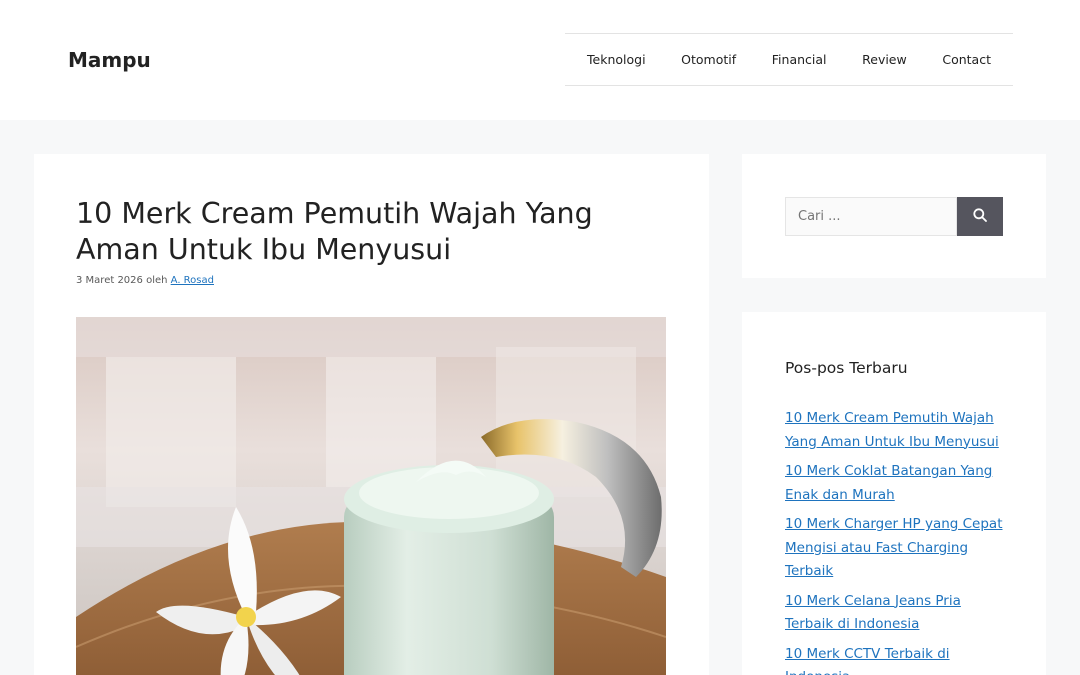  Describe the element at coordinates (109, 280) in the screenshot. I see `article-date: 3 Maret 2026` at that location.